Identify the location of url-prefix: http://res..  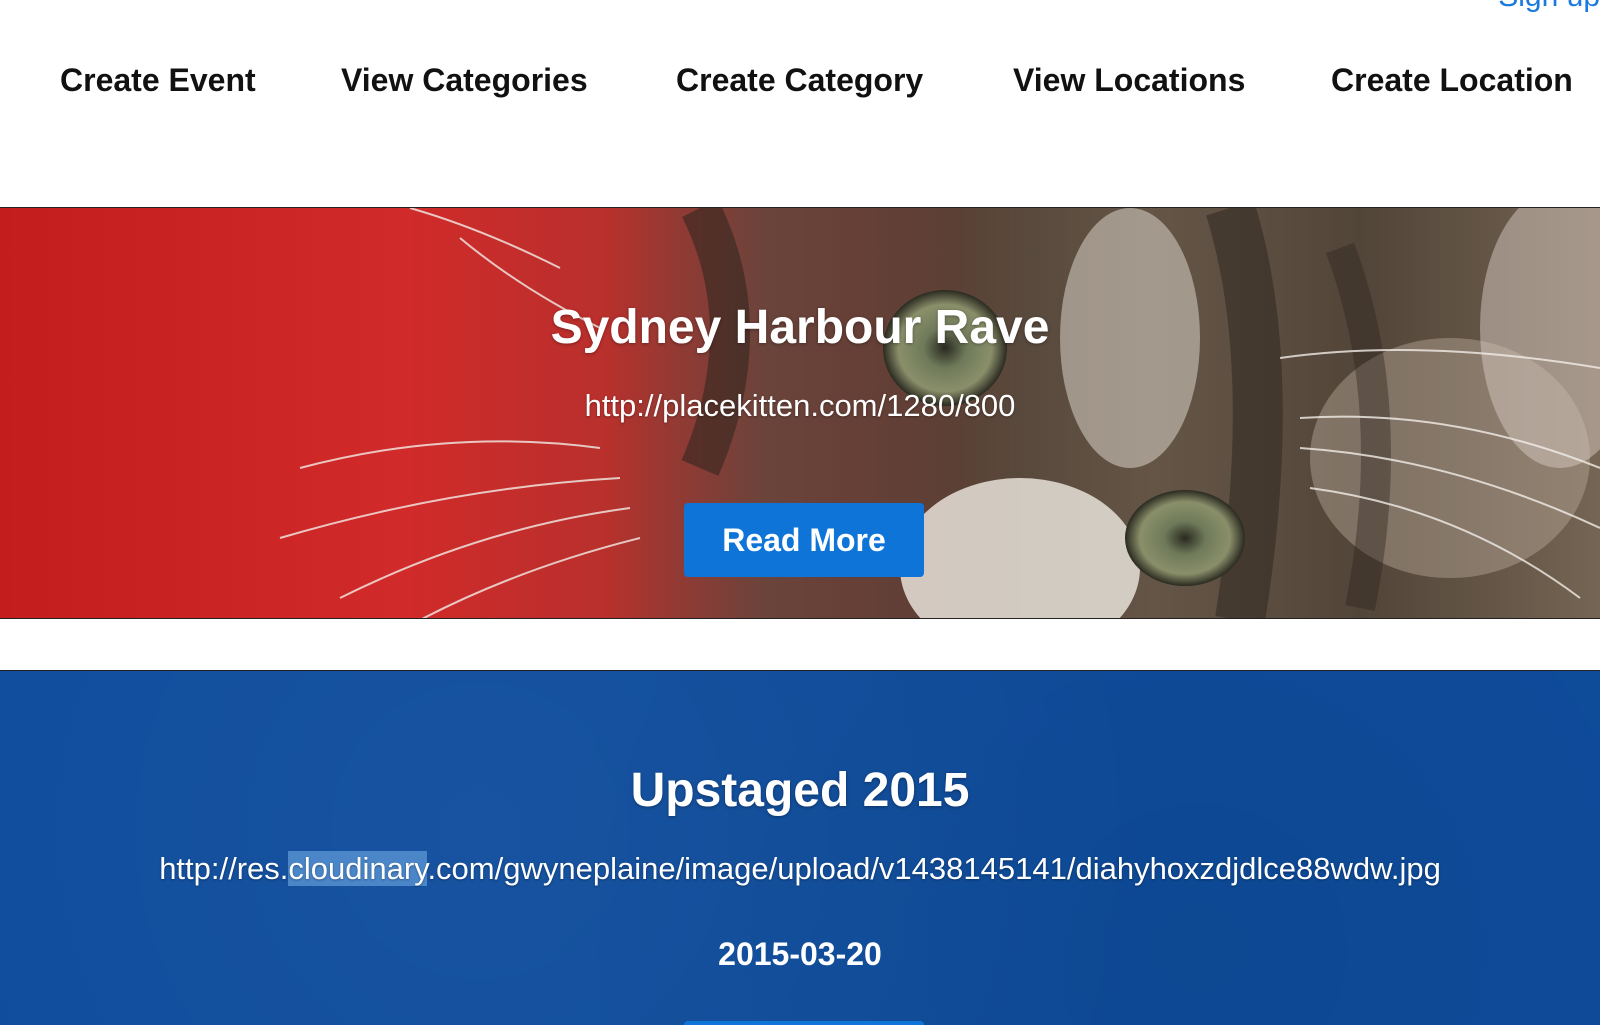
(224, 868).